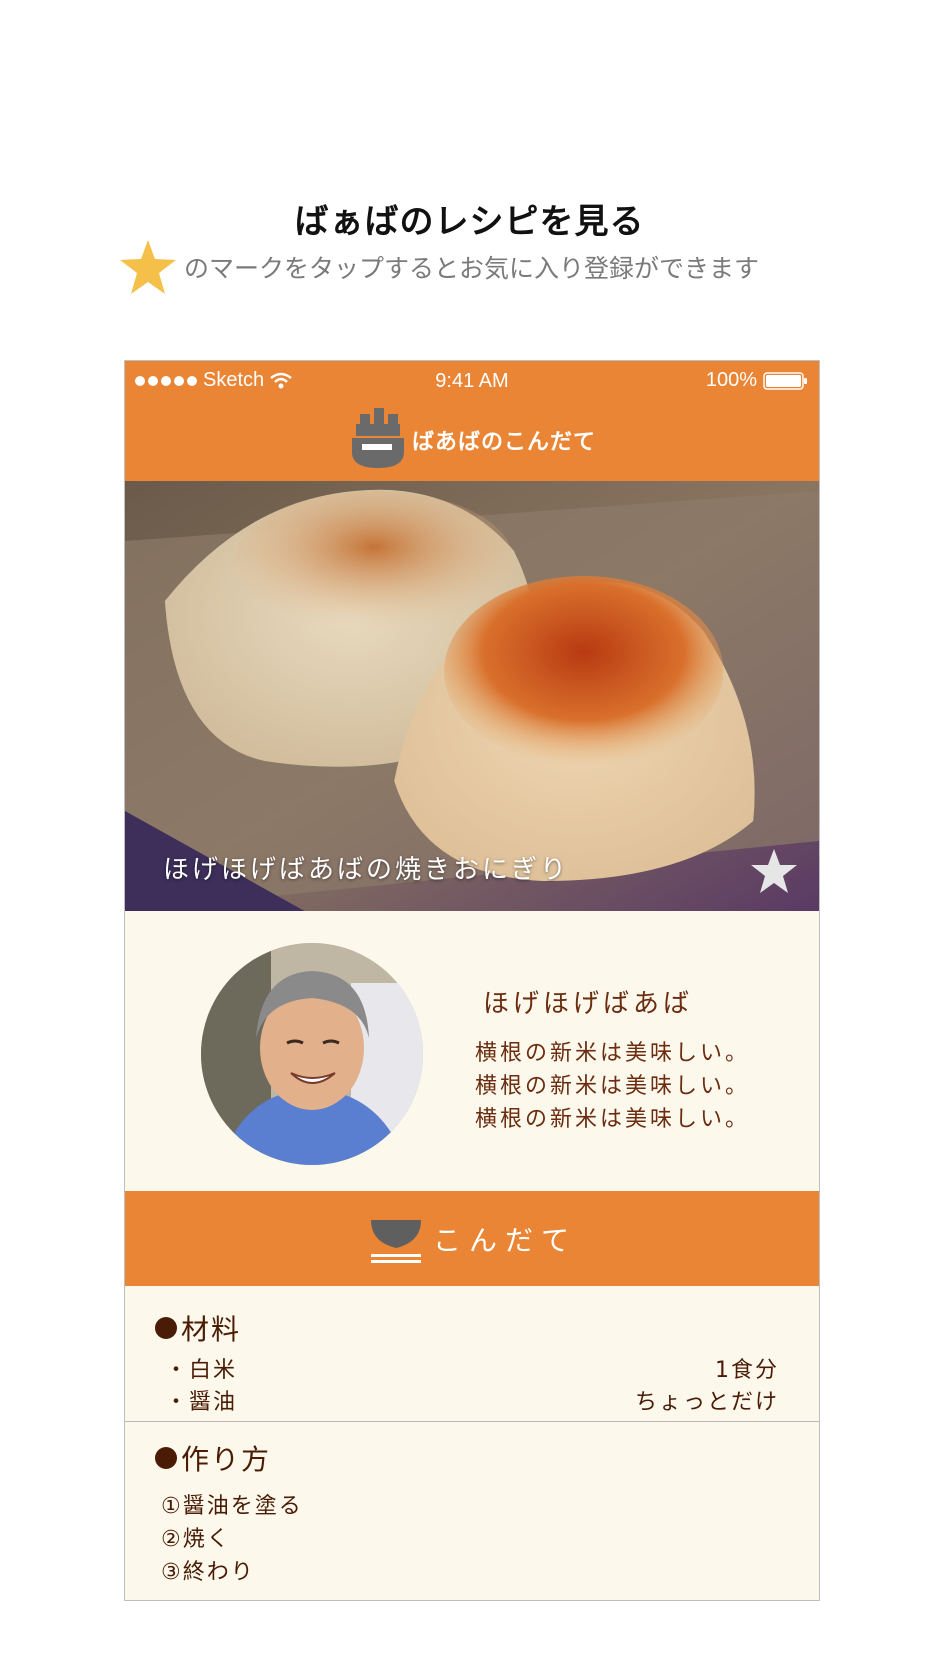  I want to click on star-icon, so click(148, 267).